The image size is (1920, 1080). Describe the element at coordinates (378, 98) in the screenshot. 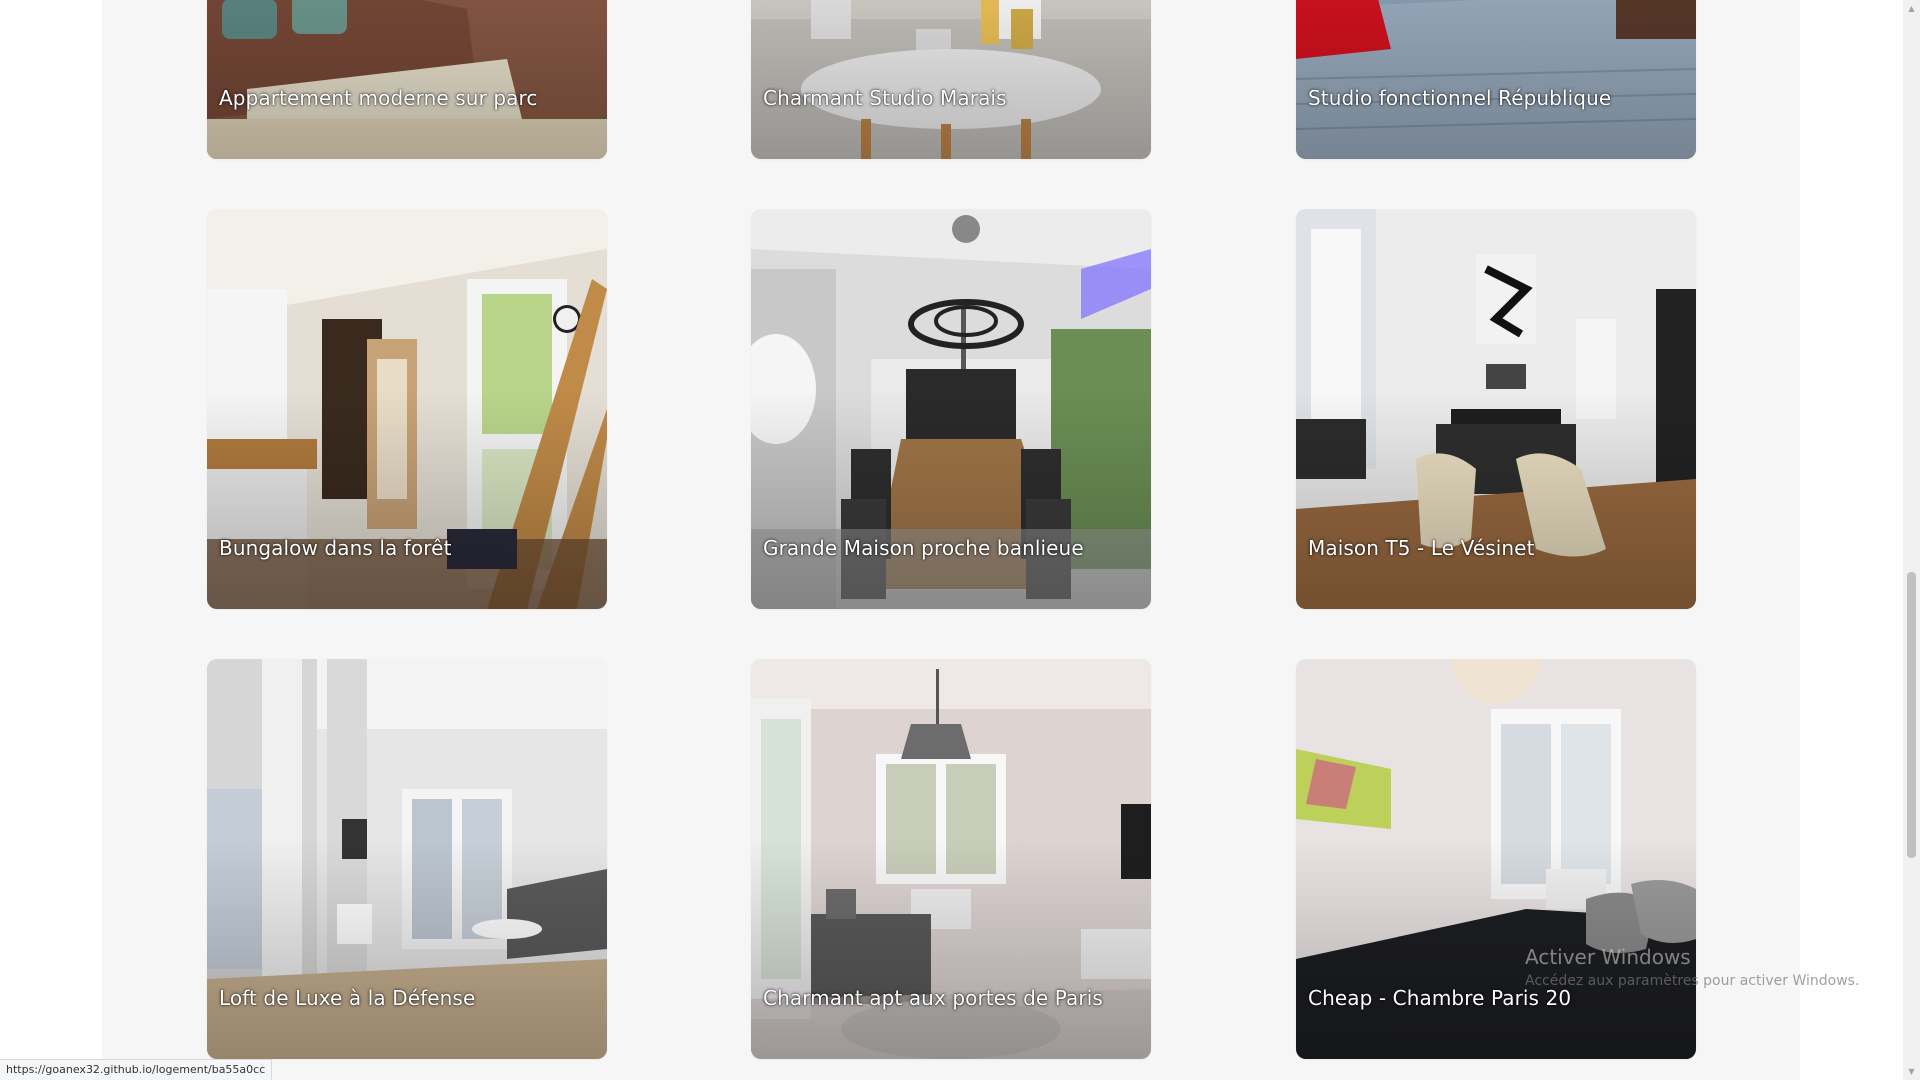

I see `listing-title: Appartement moderne sur parc` at that location.